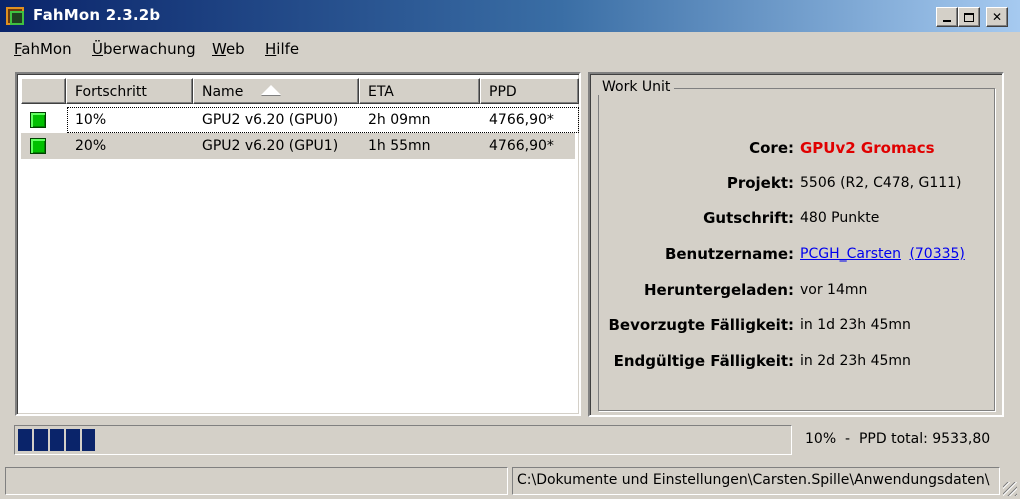 The height and width of the screenshot is (499, 1020). Describe the element at coordinates (111, 92) in the screenshot. I see `column-header-progress-label: Fortschritt` at that location.